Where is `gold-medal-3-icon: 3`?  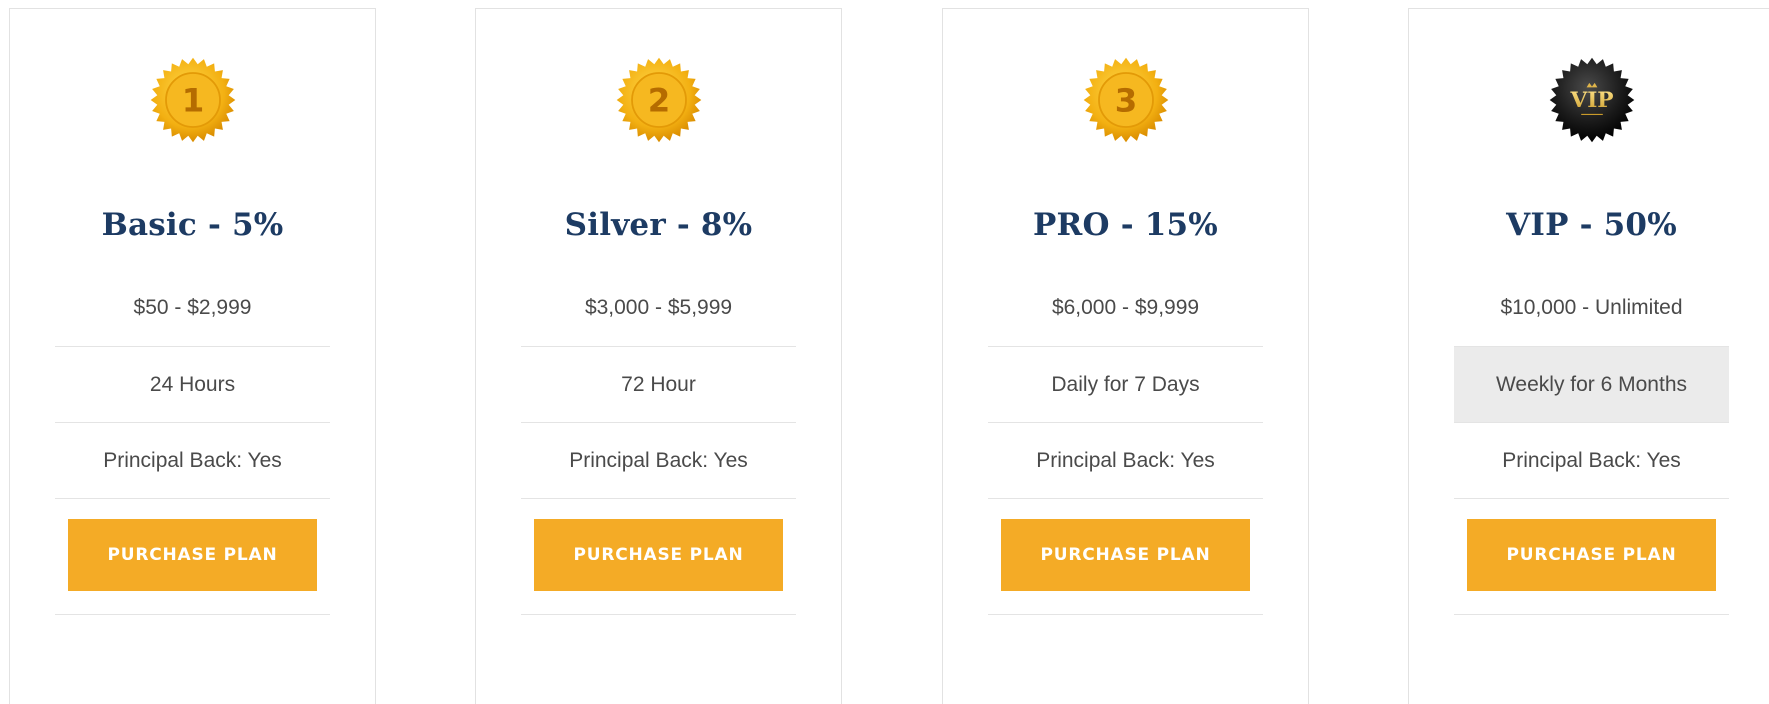
gold-medal-3-icon: 3 is located at coordinates (1126, 100).